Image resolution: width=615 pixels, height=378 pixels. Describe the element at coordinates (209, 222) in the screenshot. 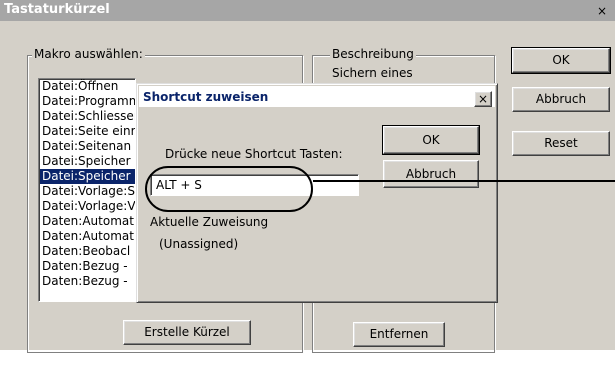

I see `current-assignment-label: Aktuelle Zuweisung` at that location.